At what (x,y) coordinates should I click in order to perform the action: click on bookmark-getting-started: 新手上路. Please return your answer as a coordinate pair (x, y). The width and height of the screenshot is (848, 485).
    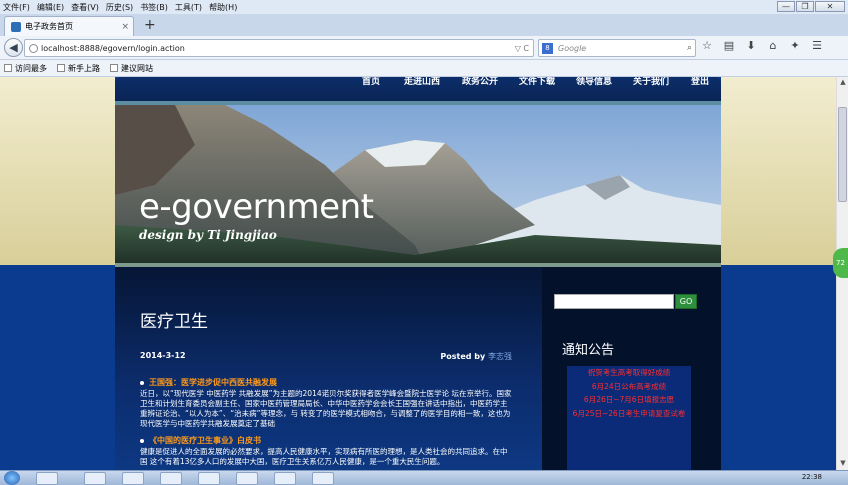
    Looking at the image, I should click on (78, 68).